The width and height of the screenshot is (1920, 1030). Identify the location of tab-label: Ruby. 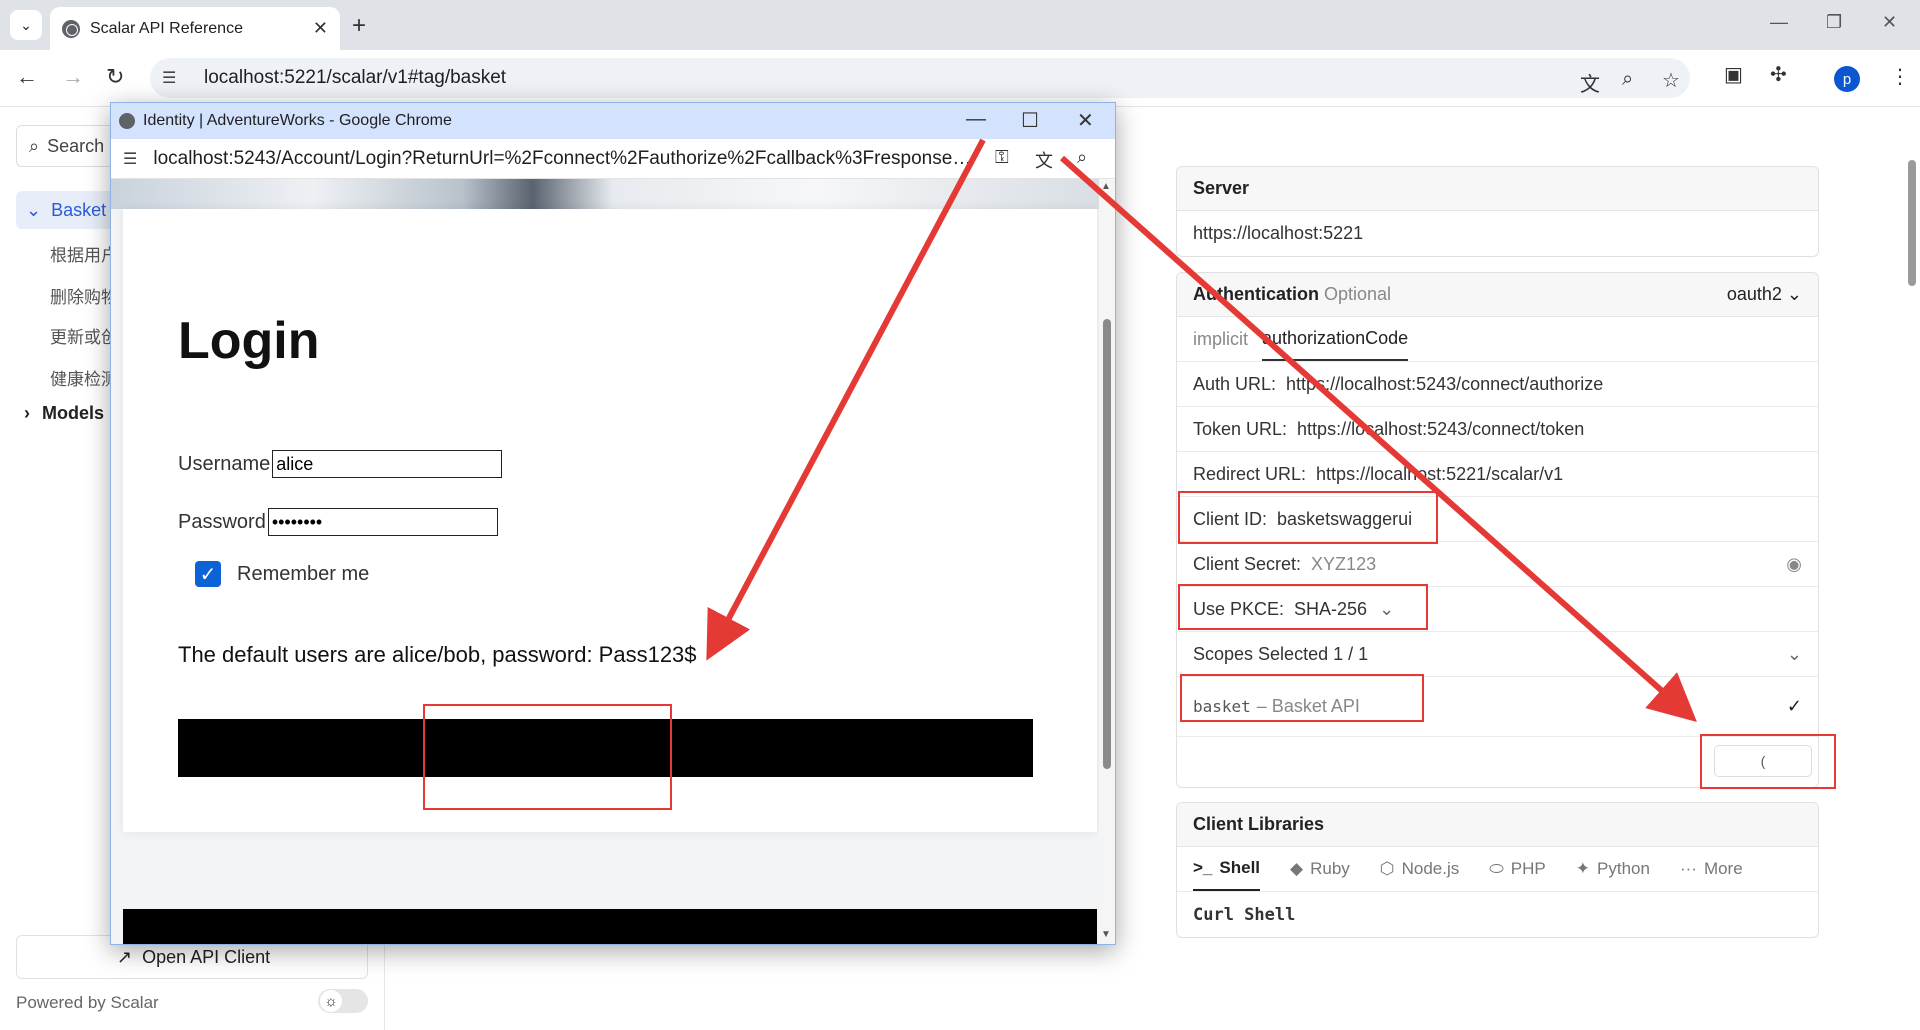
(1330, 868).